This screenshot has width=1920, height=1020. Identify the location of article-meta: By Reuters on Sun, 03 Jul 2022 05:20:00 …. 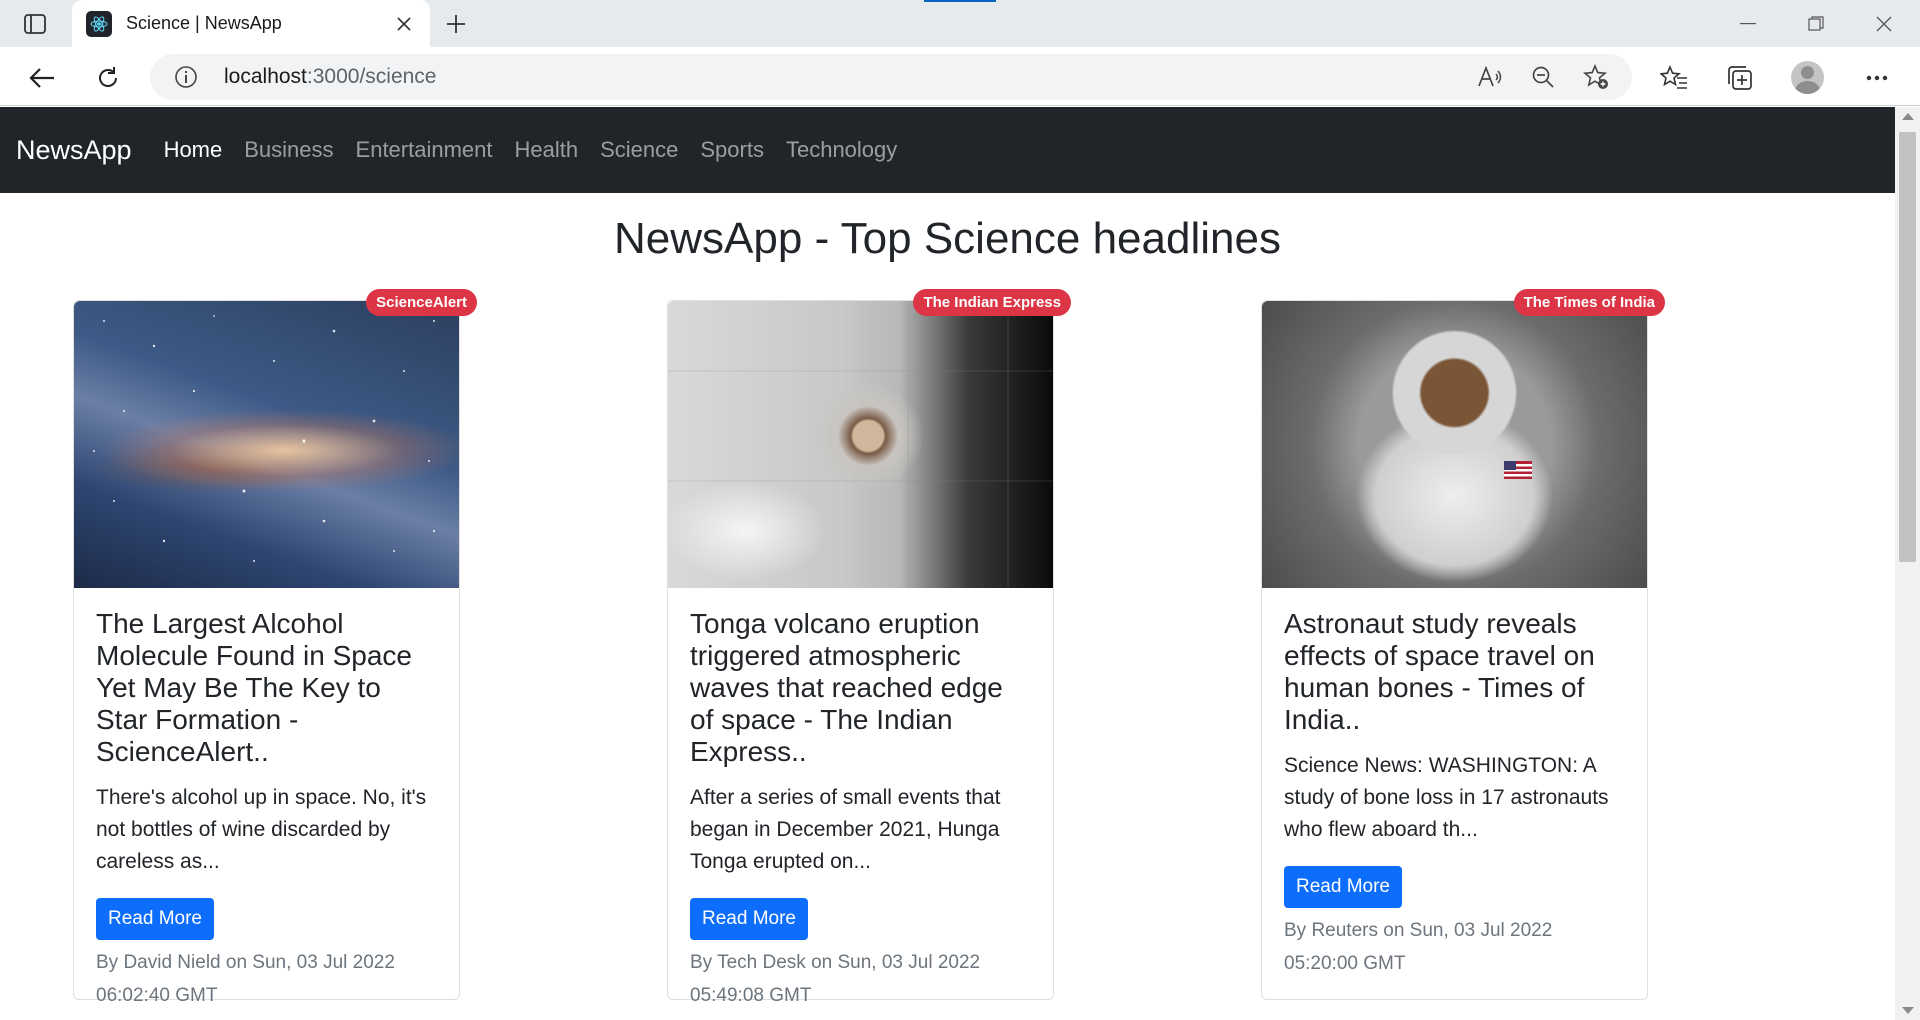
(1418, 947).